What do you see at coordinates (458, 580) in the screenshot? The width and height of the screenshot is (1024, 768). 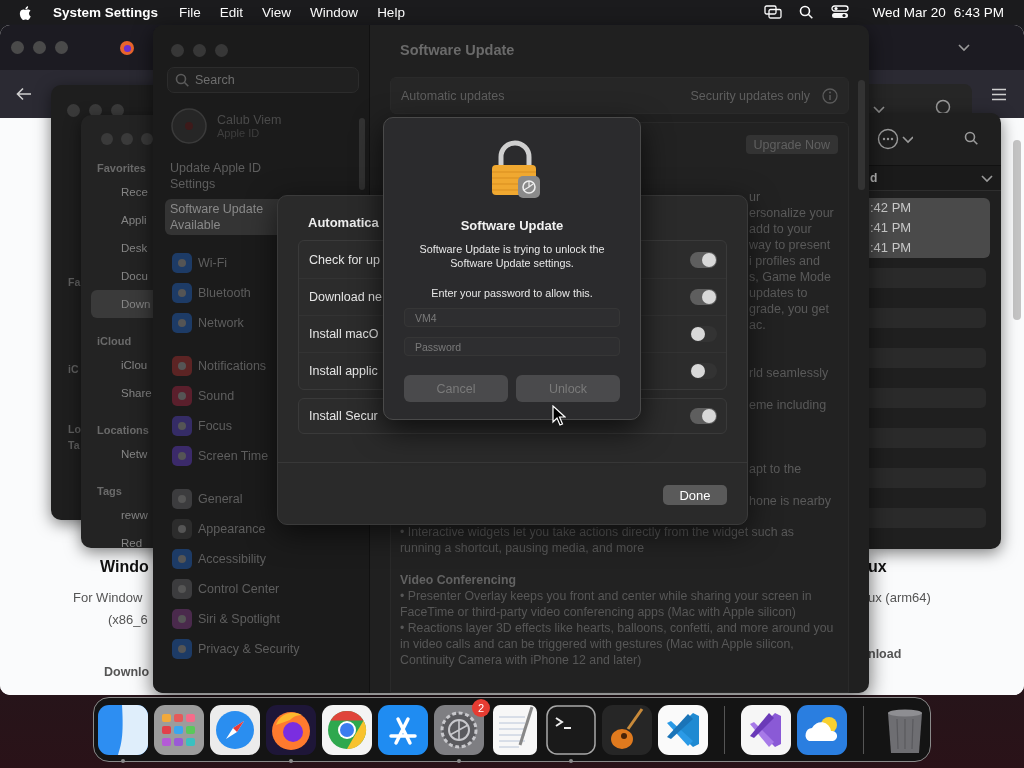 I see `note-heading: Video Conferencing` at bounding box center [458, 580].